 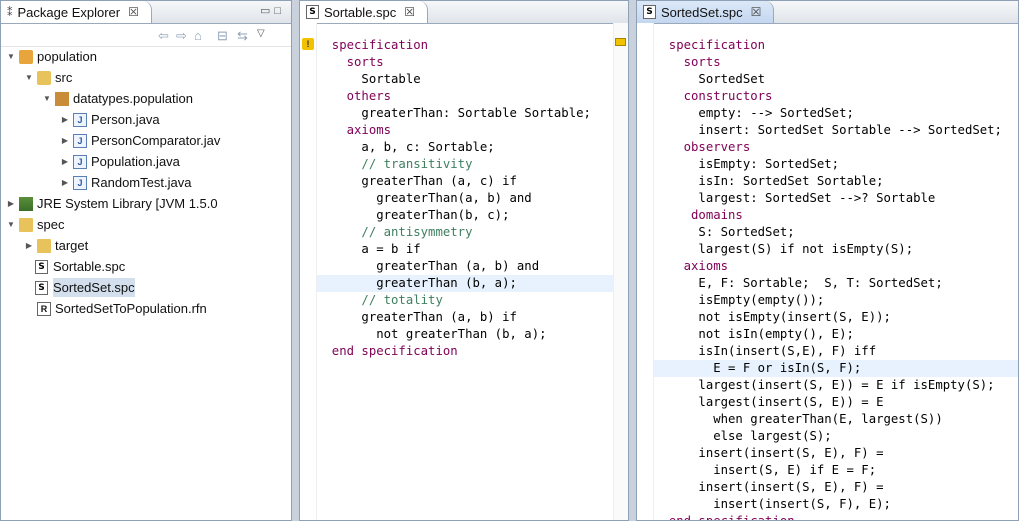 I want to click on tree-item: ▶ J Population.java, so click(x=119, y=161).